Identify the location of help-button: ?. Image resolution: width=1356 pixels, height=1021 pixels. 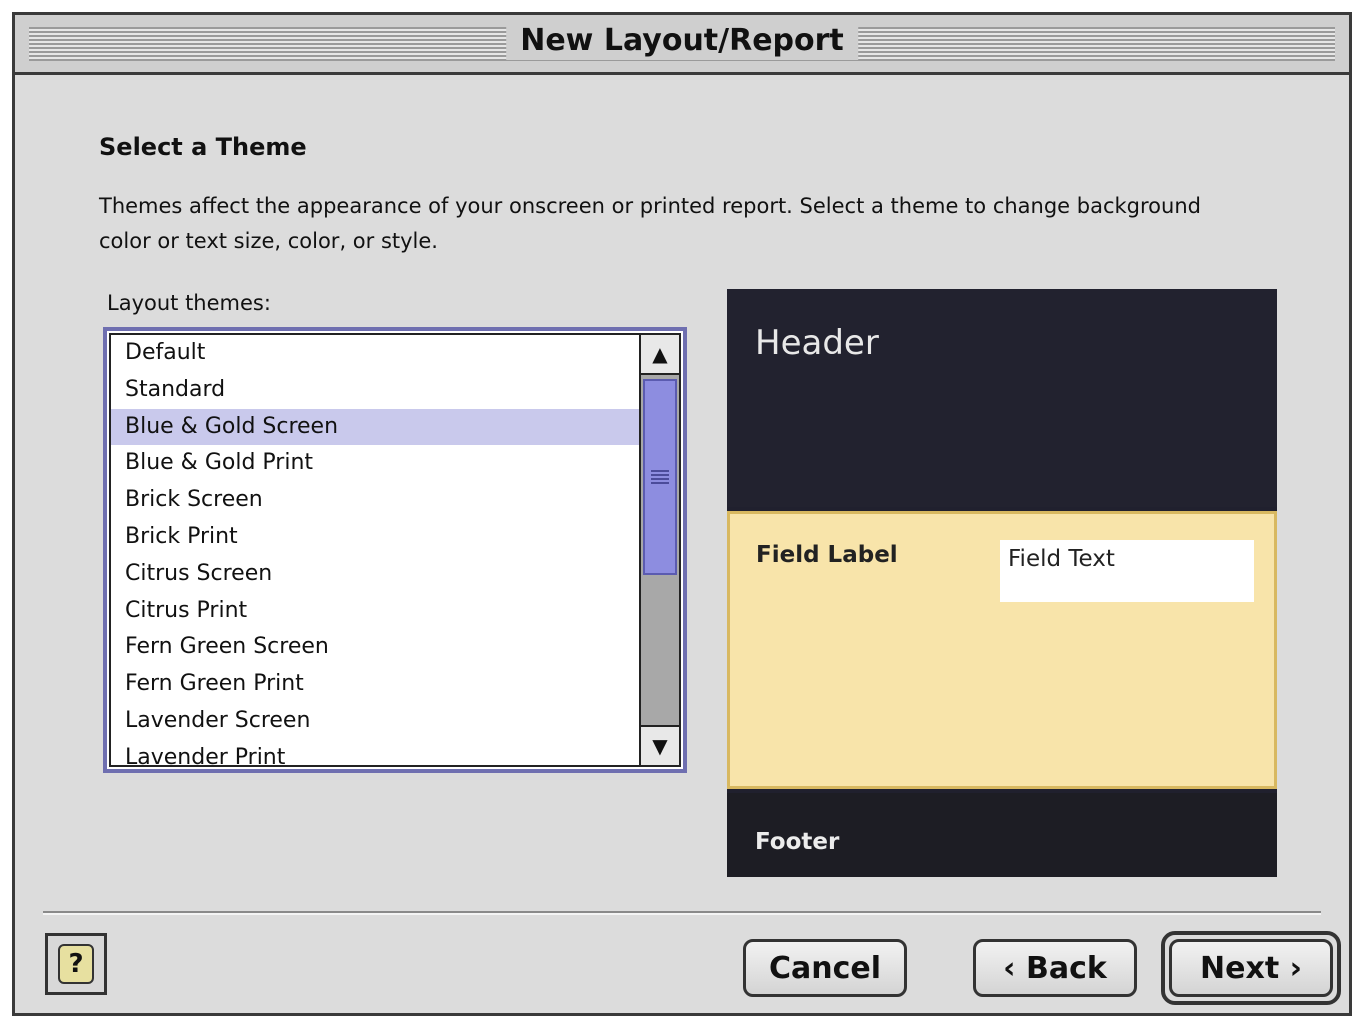
(76, 964).